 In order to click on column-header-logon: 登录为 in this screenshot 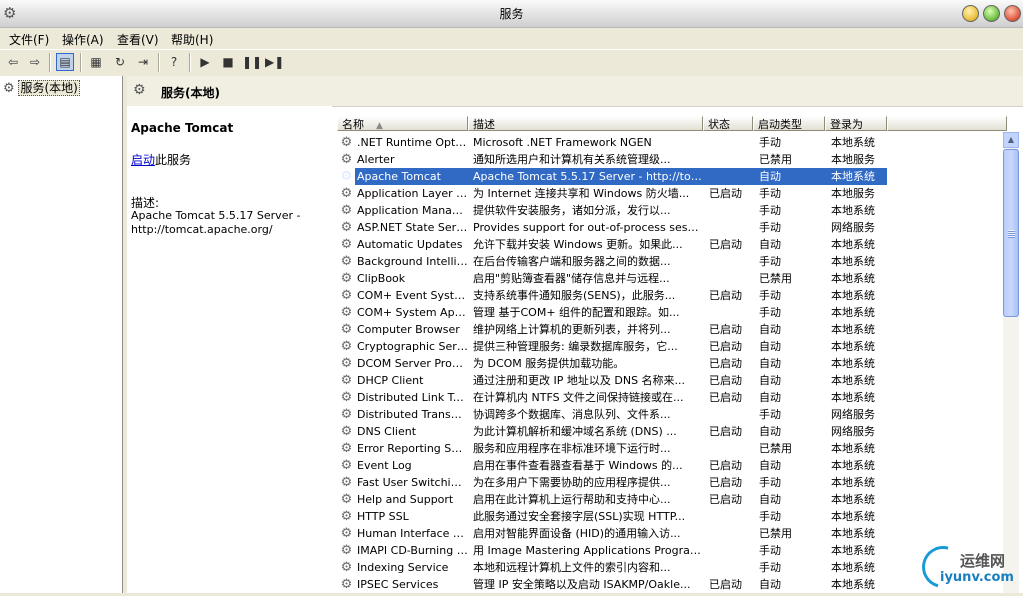, I will do `click(856, 123)`.